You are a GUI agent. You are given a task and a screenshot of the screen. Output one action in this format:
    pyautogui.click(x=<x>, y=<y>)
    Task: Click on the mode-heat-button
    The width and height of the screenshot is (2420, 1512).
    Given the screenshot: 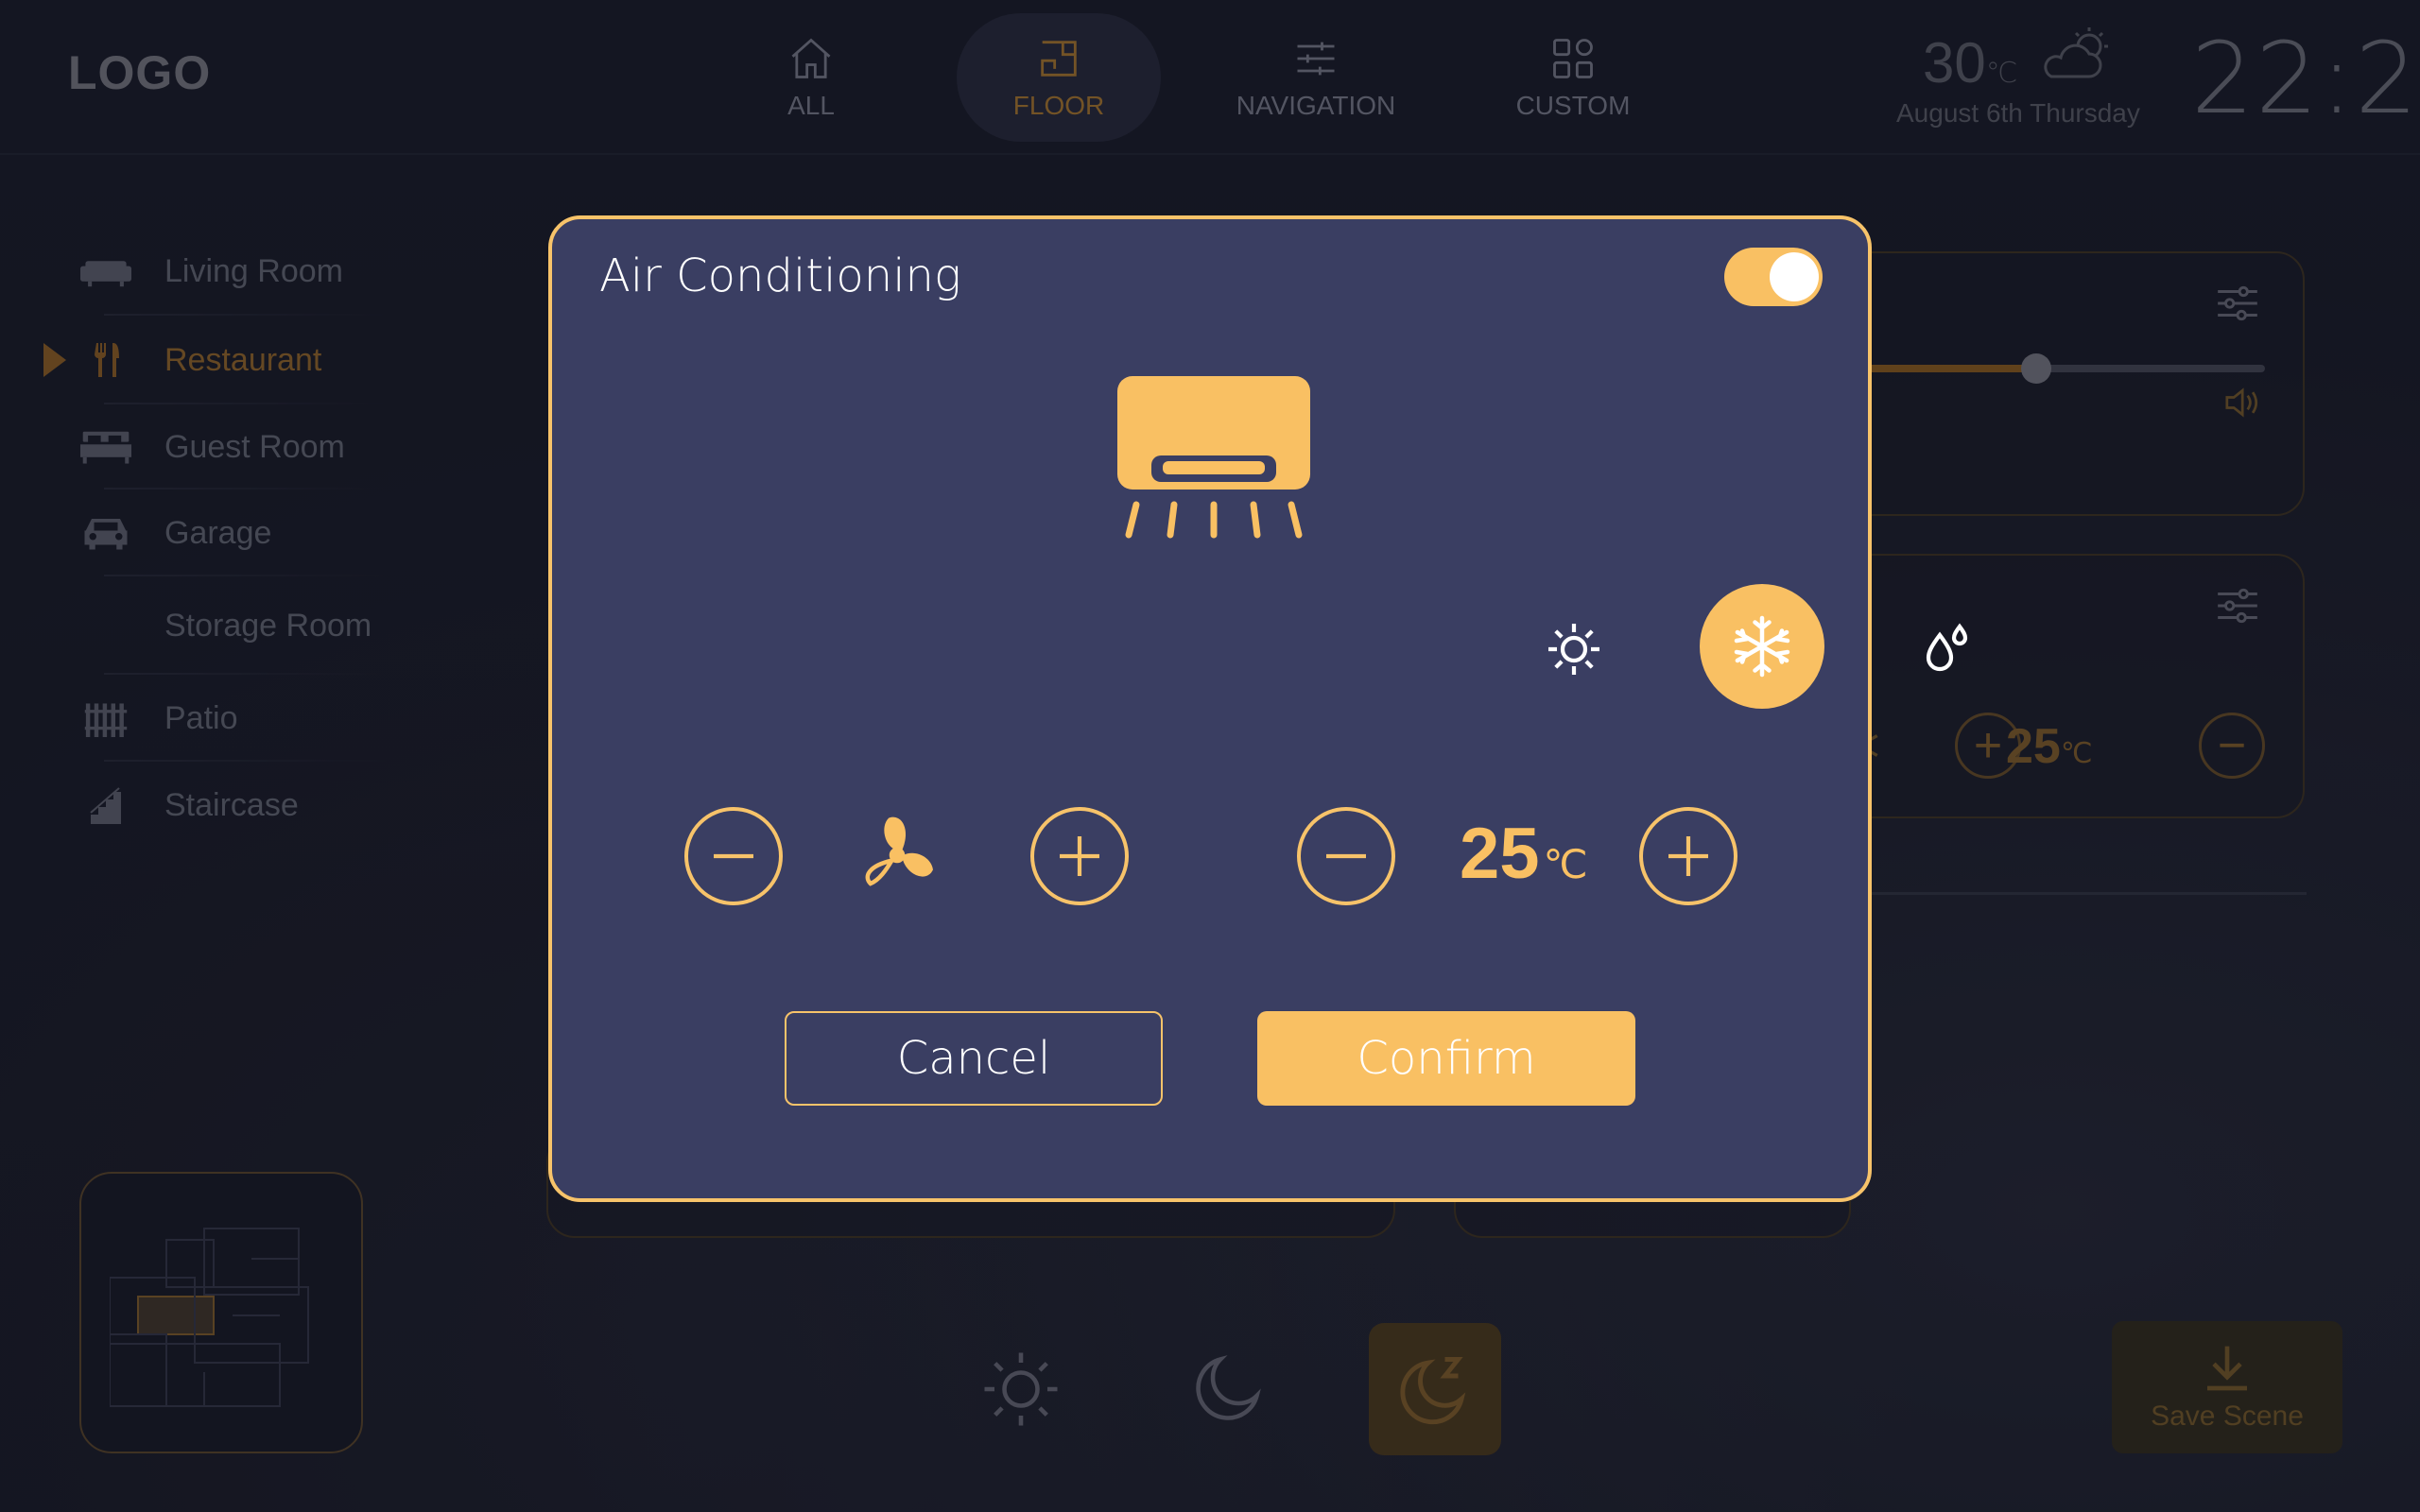 What is the action you would take?
    pyautogui.click(x=1573, y=649)
    